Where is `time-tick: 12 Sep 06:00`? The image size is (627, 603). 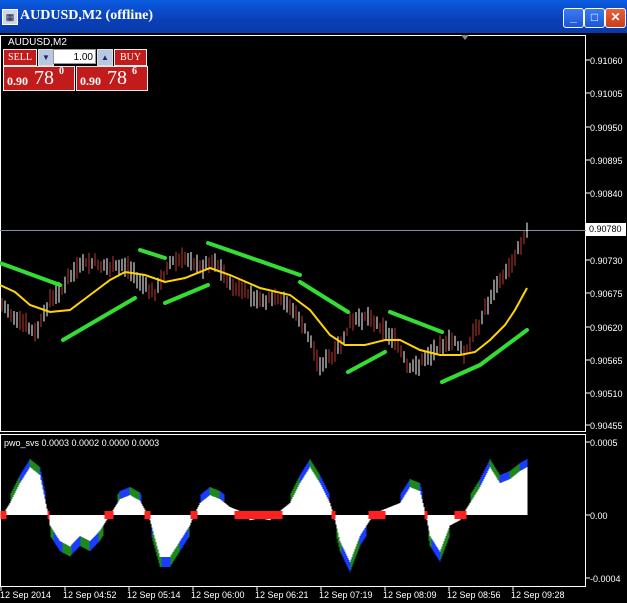
time-tick: 12 Sep 06:00 is located at coordinates (218, 595).